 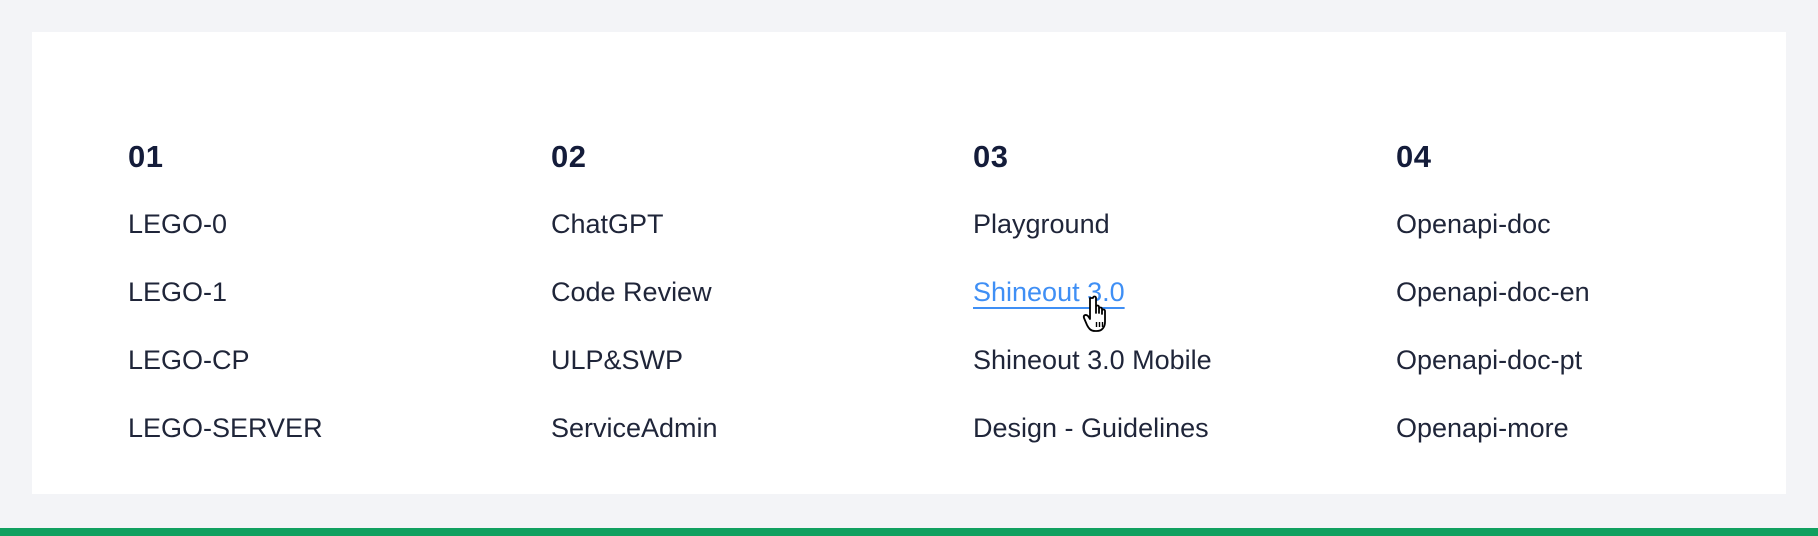 I want to click on link-list: LEGO-0 LEGO-1 LEGO-CP LEGO-SERVER, so click(x=318, y=345).